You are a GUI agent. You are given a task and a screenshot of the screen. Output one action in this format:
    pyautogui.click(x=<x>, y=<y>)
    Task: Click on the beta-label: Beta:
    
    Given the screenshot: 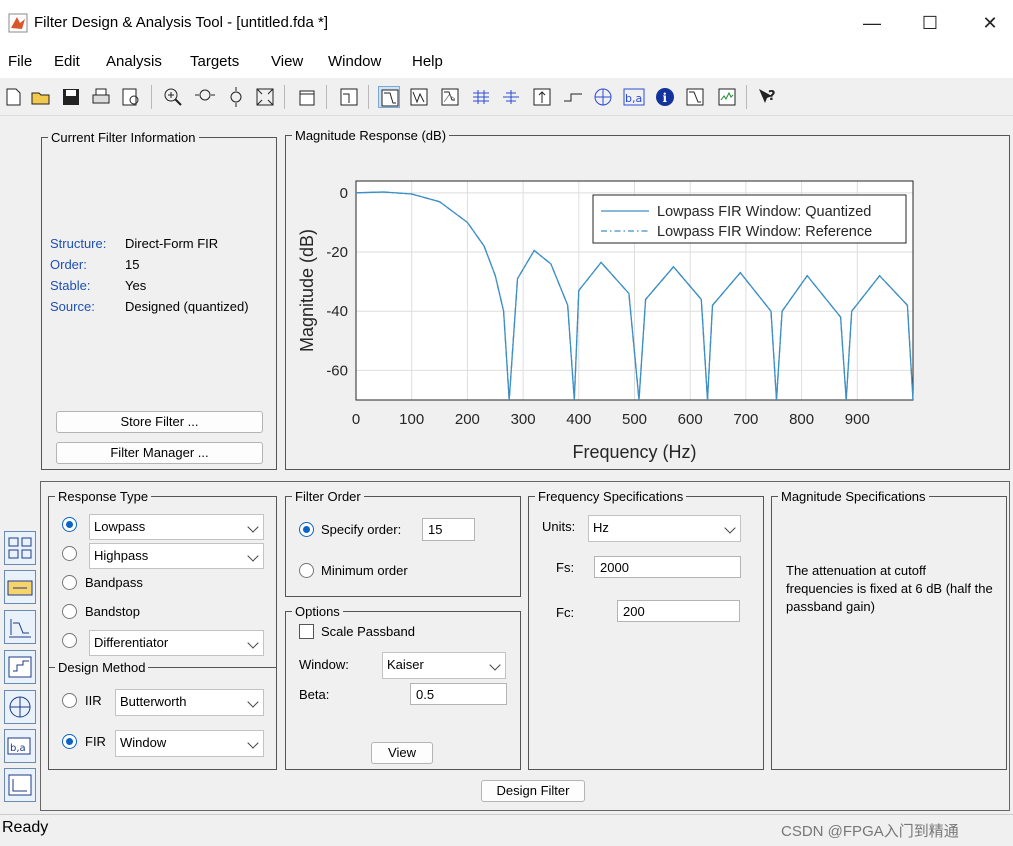 What is the action you would take?
    pyautogui.click(x=314, y=694)
    